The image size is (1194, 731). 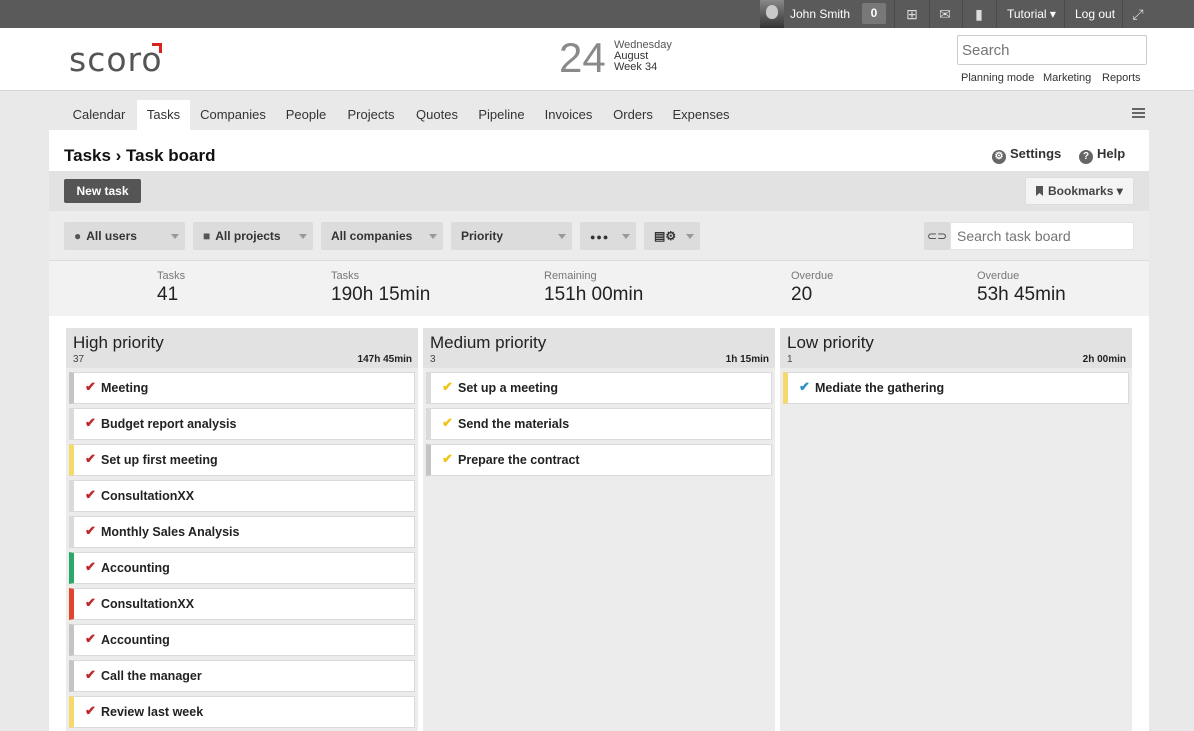 What do you see at coordinates (124, 236) in the screenshot?
I see `users-filter: ● All users` at bounding box center [124, 236].